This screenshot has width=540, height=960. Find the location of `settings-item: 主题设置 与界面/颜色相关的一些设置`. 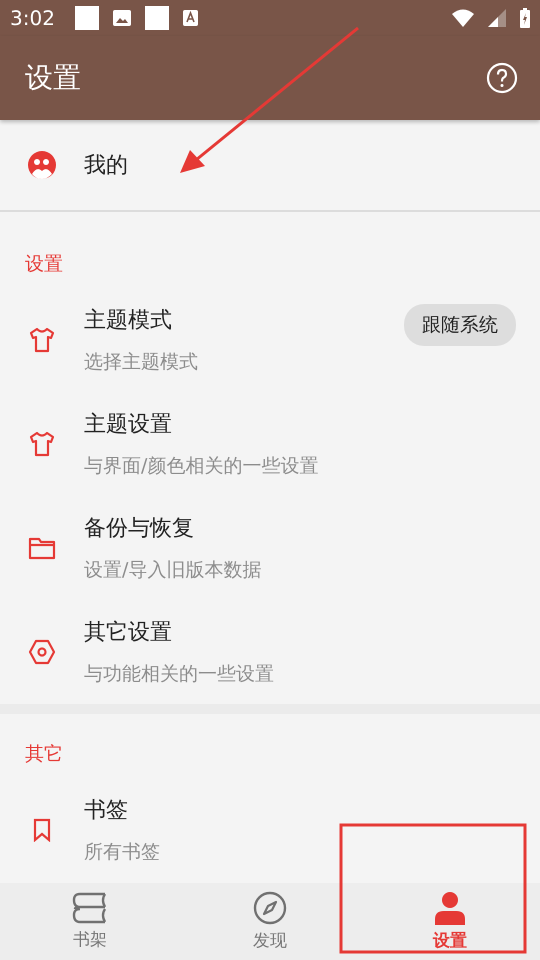

settings-item: 主题设置 与界面/颜色相关的一些设置 is located at coordinates (270, 444).